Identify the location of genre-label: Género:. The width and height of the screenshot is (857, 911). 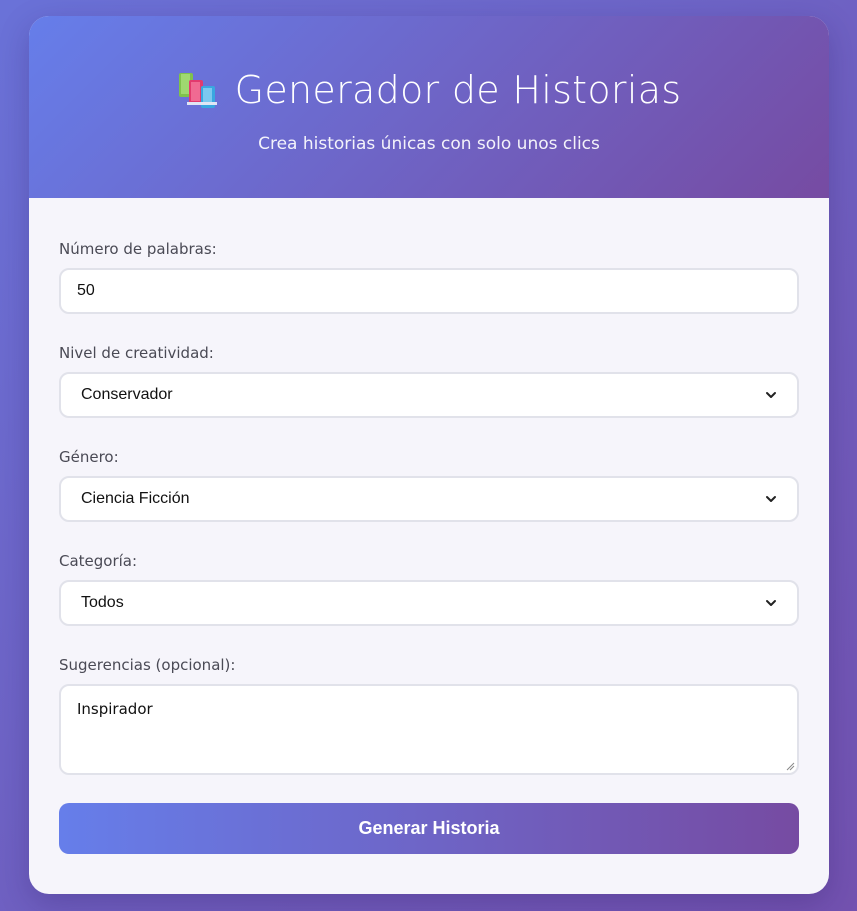
(89, 457).